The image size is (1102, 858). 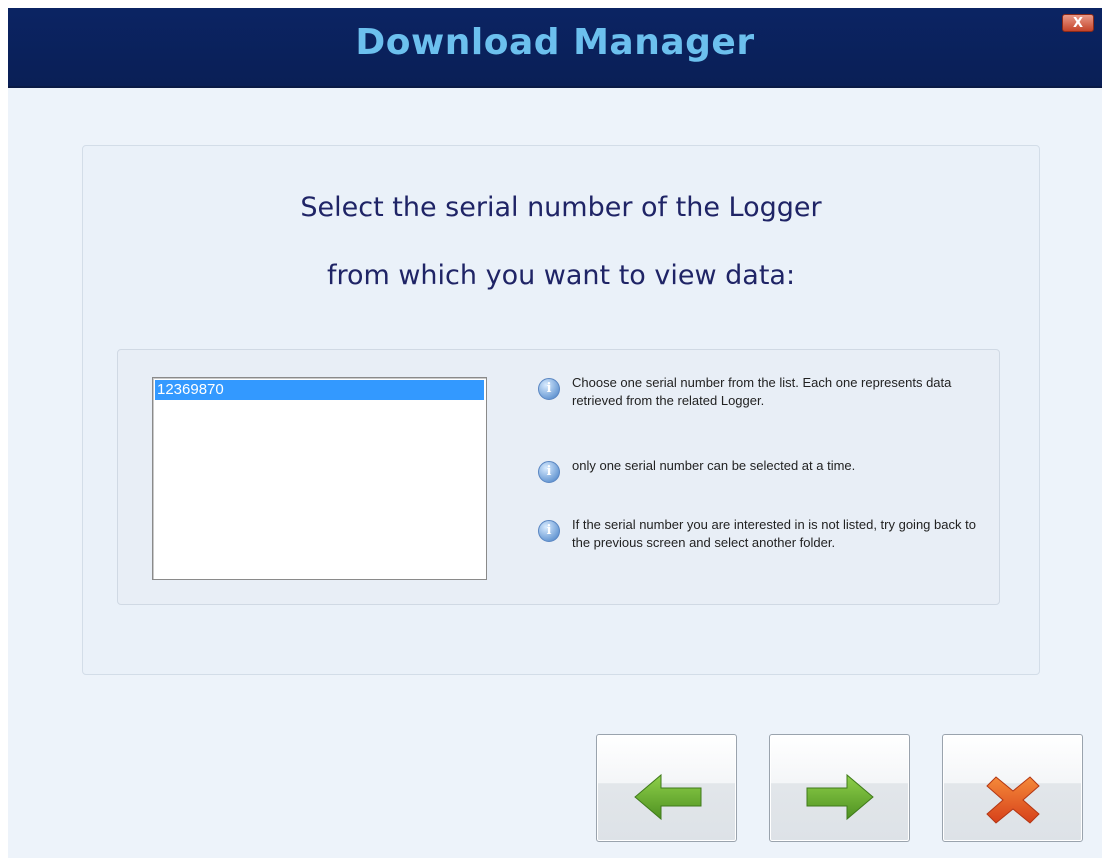 I want to click on close-icon: X, so click(x=1078, y=23).